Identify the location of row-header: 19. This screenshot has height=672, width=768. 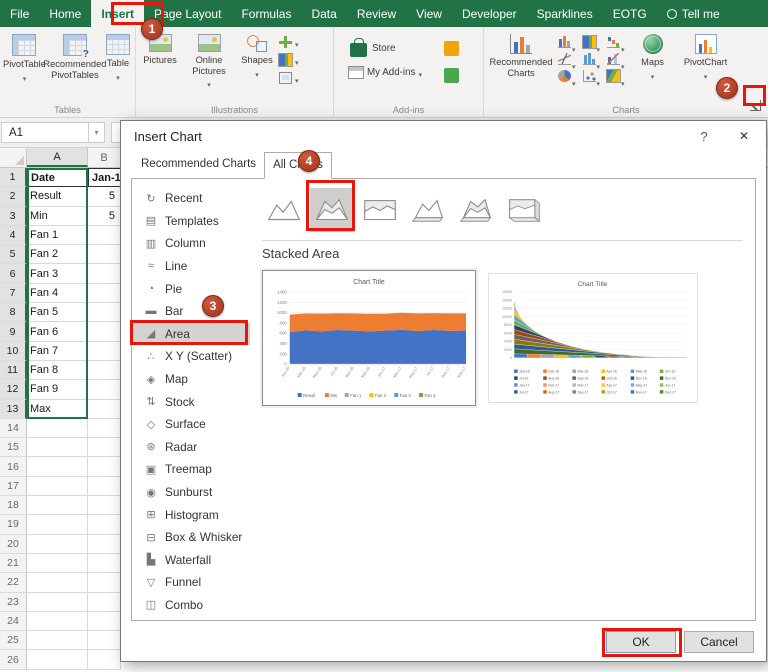
(13, 525).